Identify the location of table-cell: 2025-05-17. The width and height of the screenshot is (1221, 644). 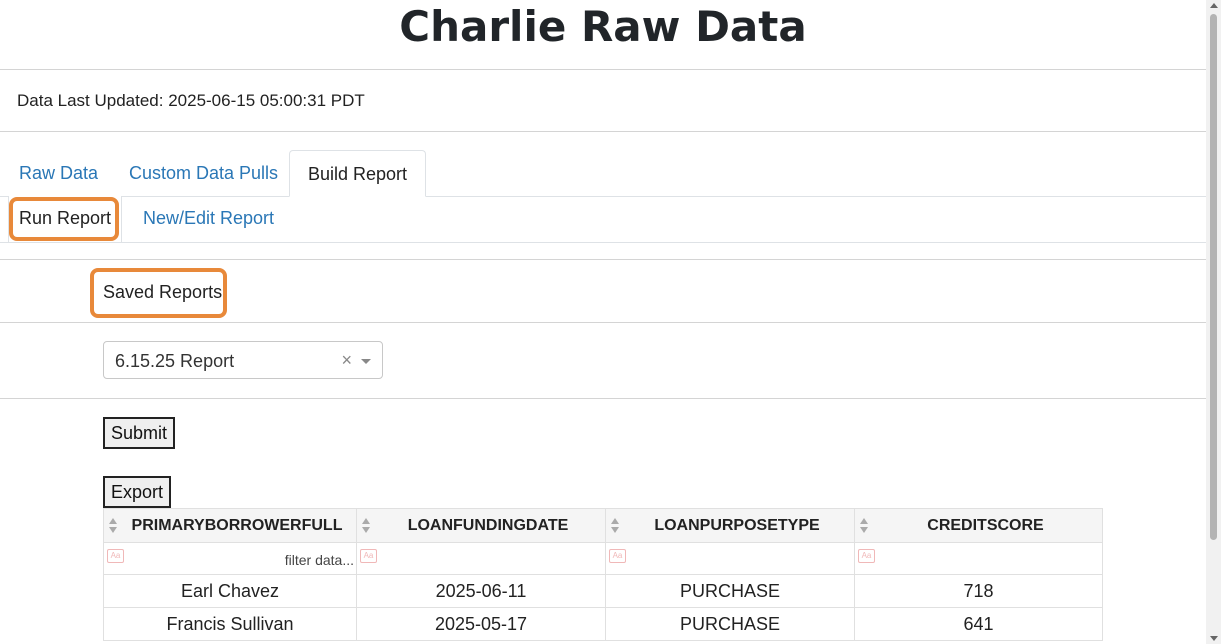
(481, 624).